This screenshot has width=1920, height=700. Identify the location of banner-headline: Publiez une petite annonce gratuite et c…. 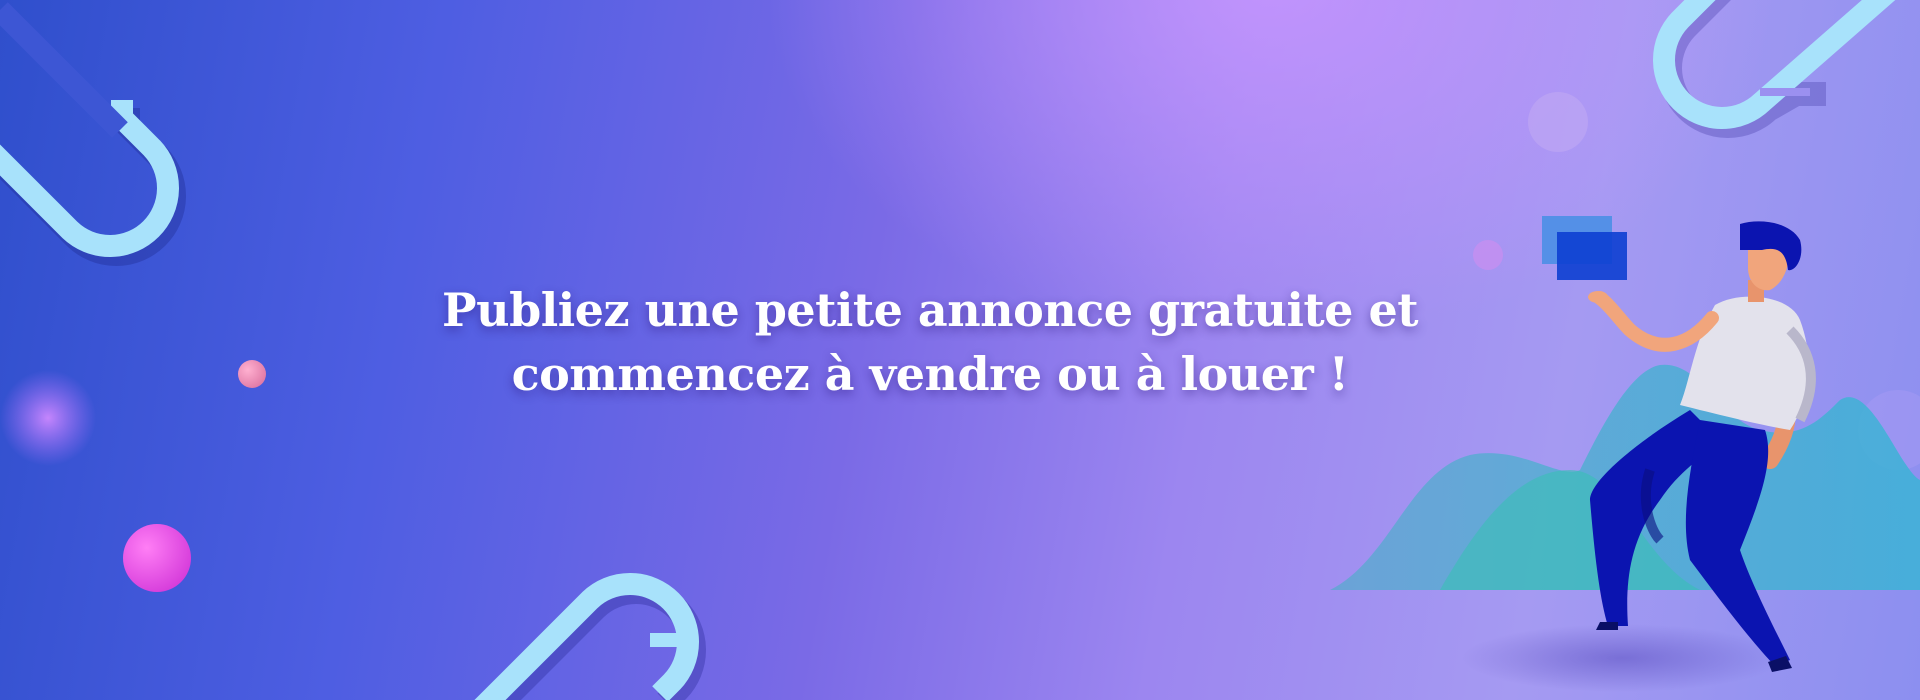
(930, 342).